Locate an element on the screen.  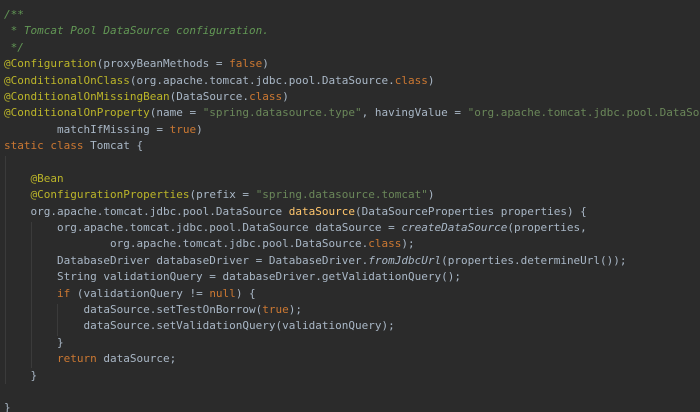
code-token: (proxyBeanMethods = is located at coordinates (163, 64).